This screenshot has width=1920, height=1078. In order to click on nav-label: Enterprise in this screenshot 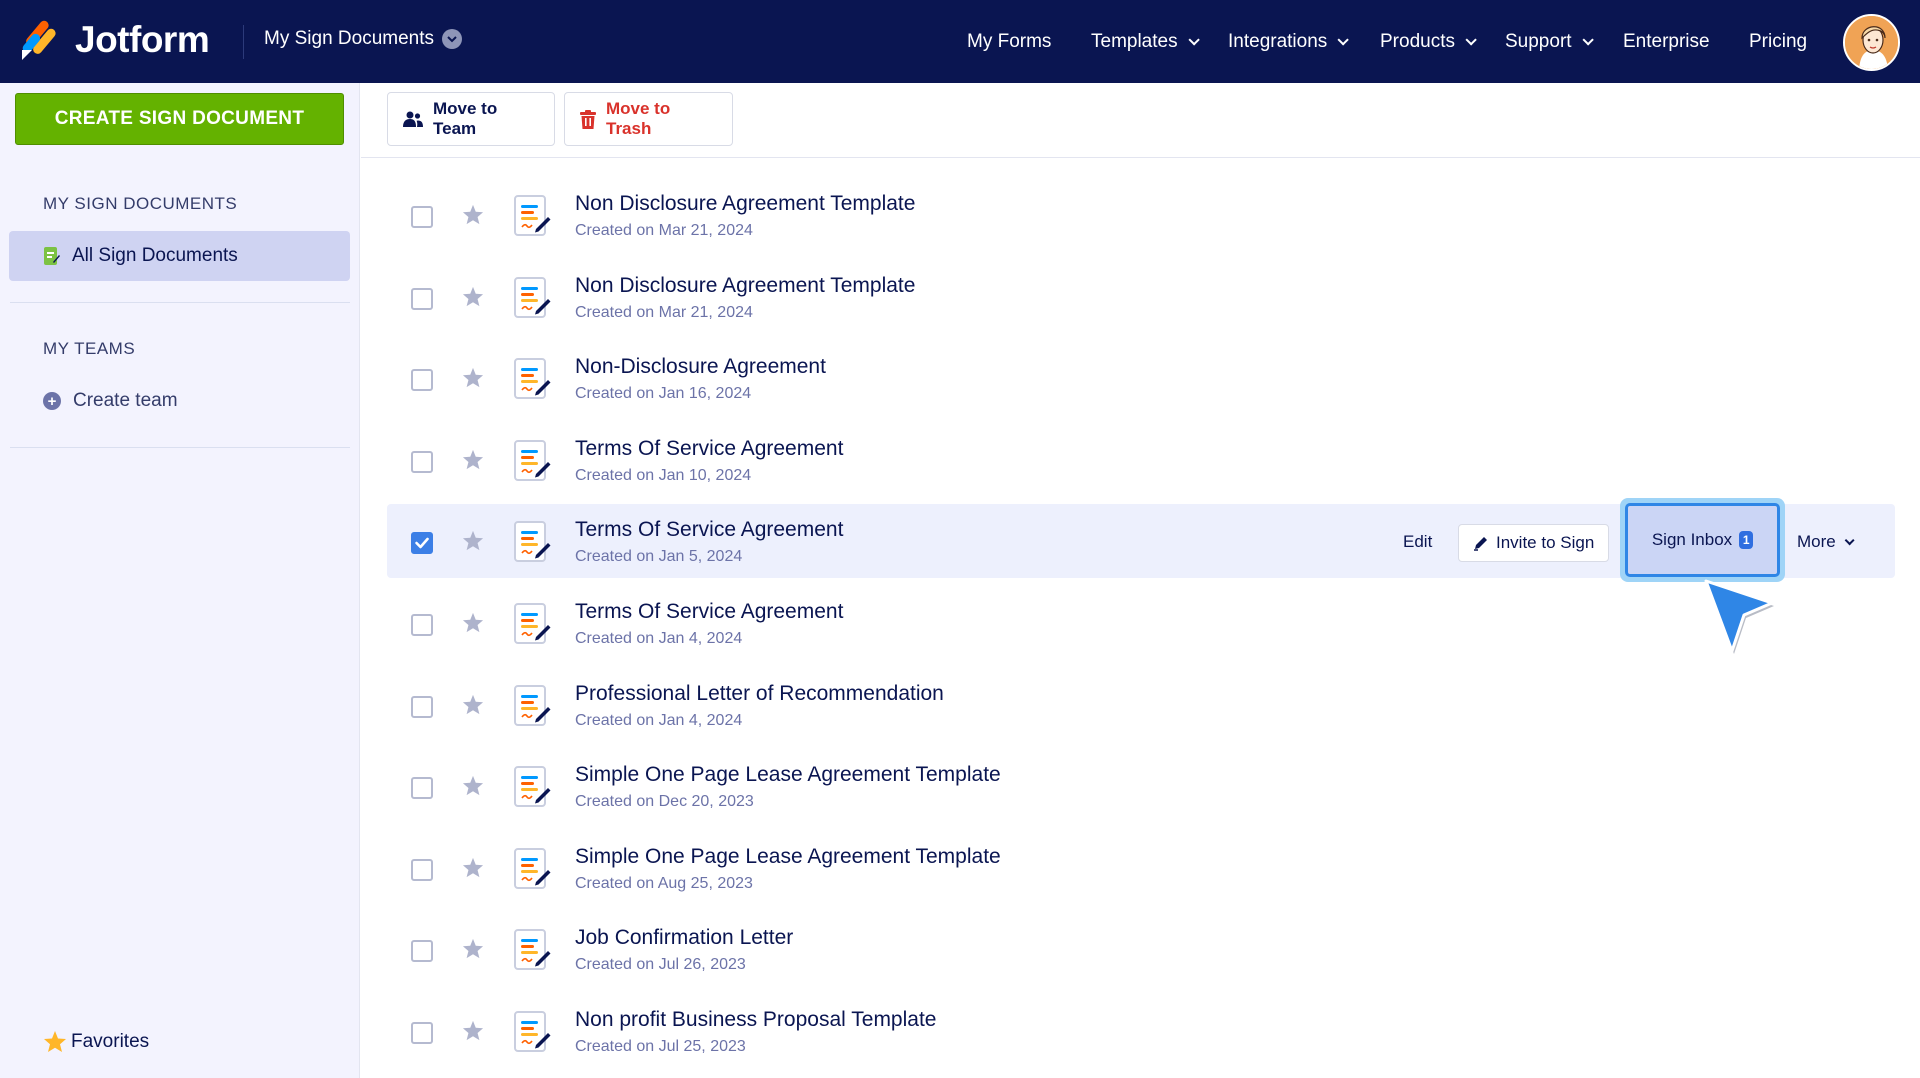, I will do `click(1666, 41)`.